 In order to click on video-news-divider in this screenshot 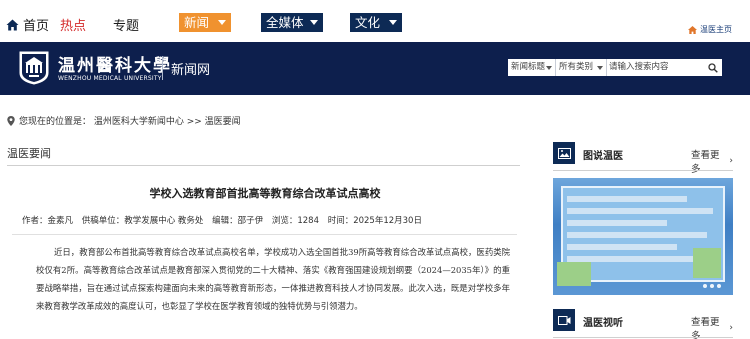, I will do `click(643, 337)`.